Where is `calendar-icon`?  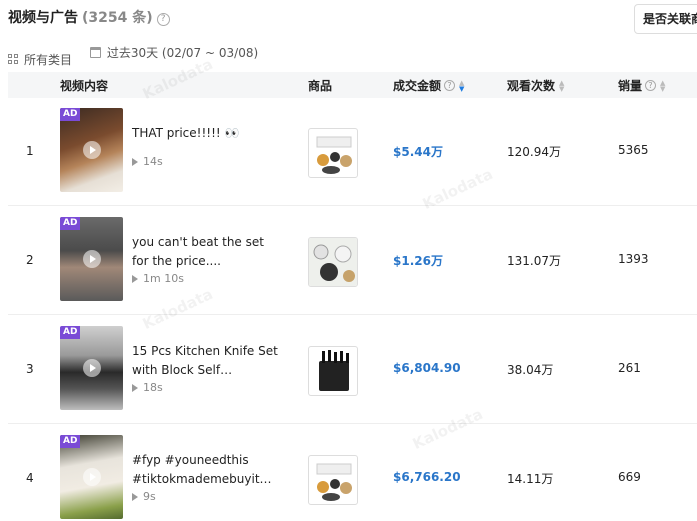 calendar-icon is located at coordinates (95, 52).